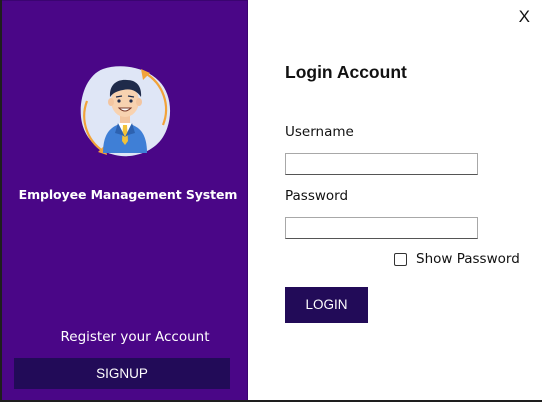 Image resolution: width=542 pixels, height=402 pixels. I want to click on window-left-border, so click(1, 201).